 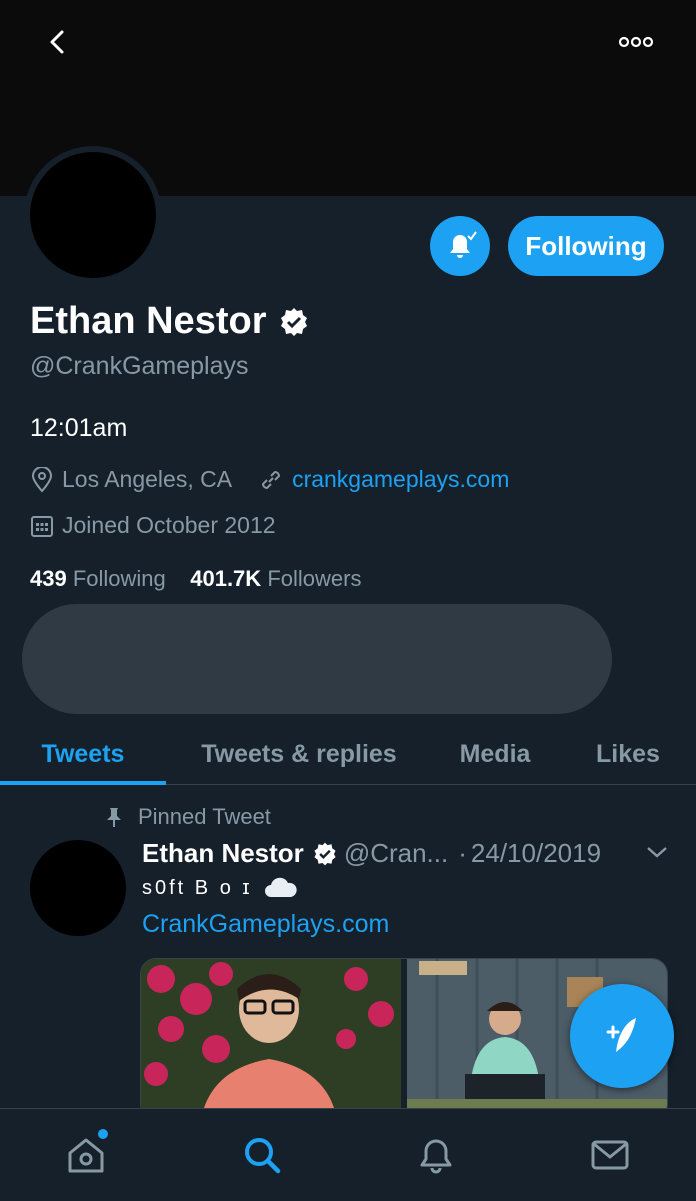 I want to click on tab-media: Media, so click(x=495, y=754).